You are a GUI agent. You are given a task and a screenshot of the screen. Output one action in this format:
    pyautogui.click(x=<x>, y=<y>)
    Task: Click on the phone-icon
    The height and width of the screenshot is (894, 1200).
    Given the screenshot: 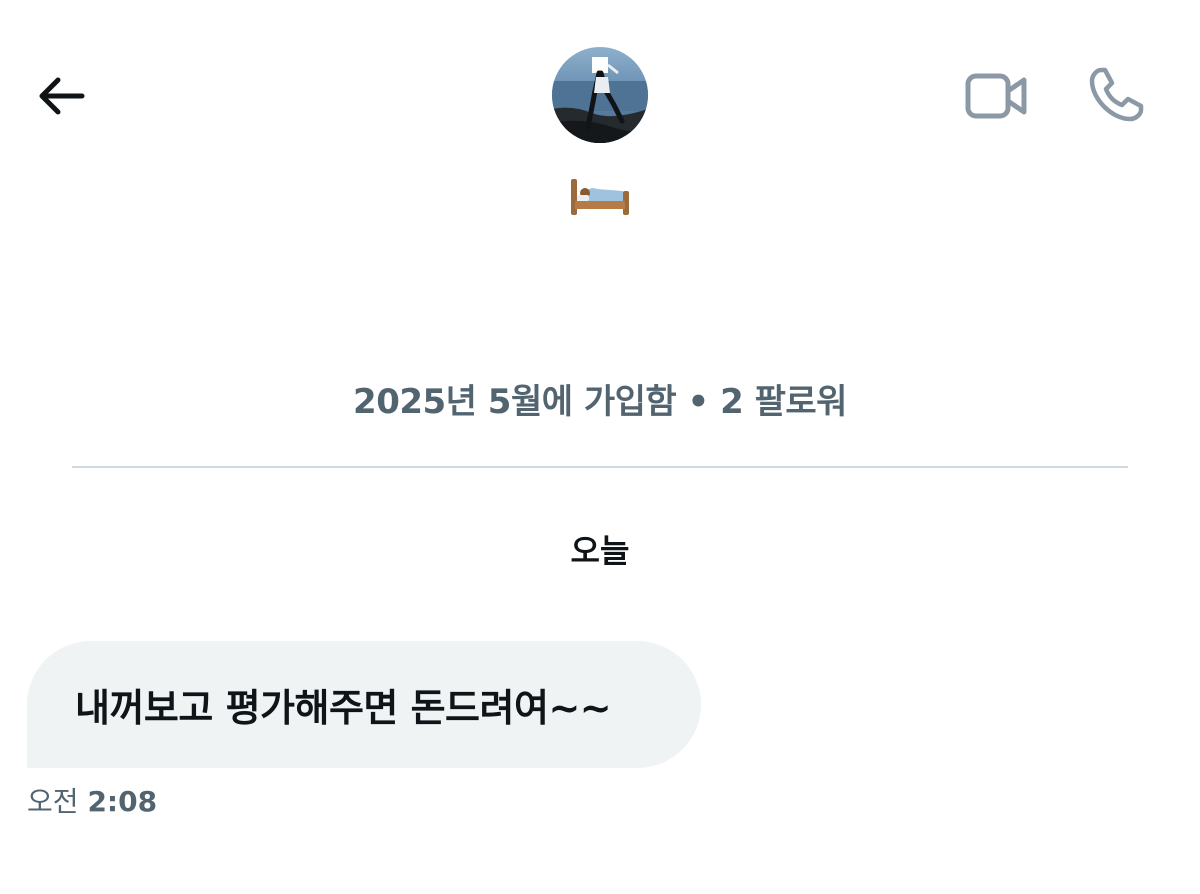 What is the action you would take?
    pyautogui.click(x=1116, y=94)
    